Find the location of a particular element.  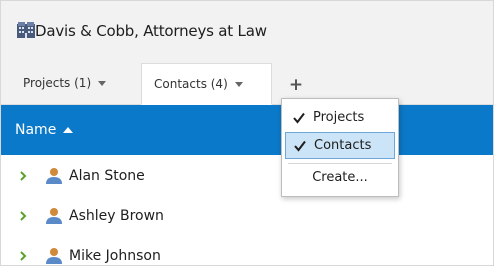

table-row: Ashley Brown is located at coordinates (247, 216).